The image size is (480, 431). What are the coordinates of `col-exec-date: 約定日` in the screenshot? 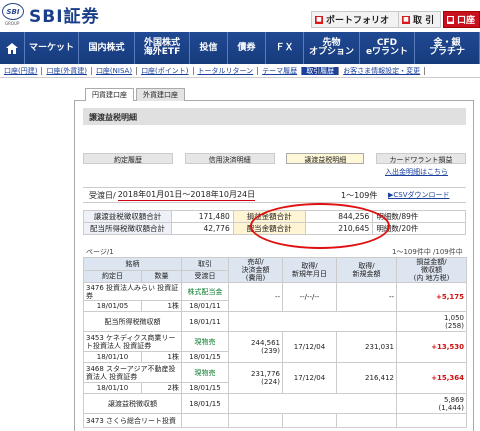 It's located at (112, 276).